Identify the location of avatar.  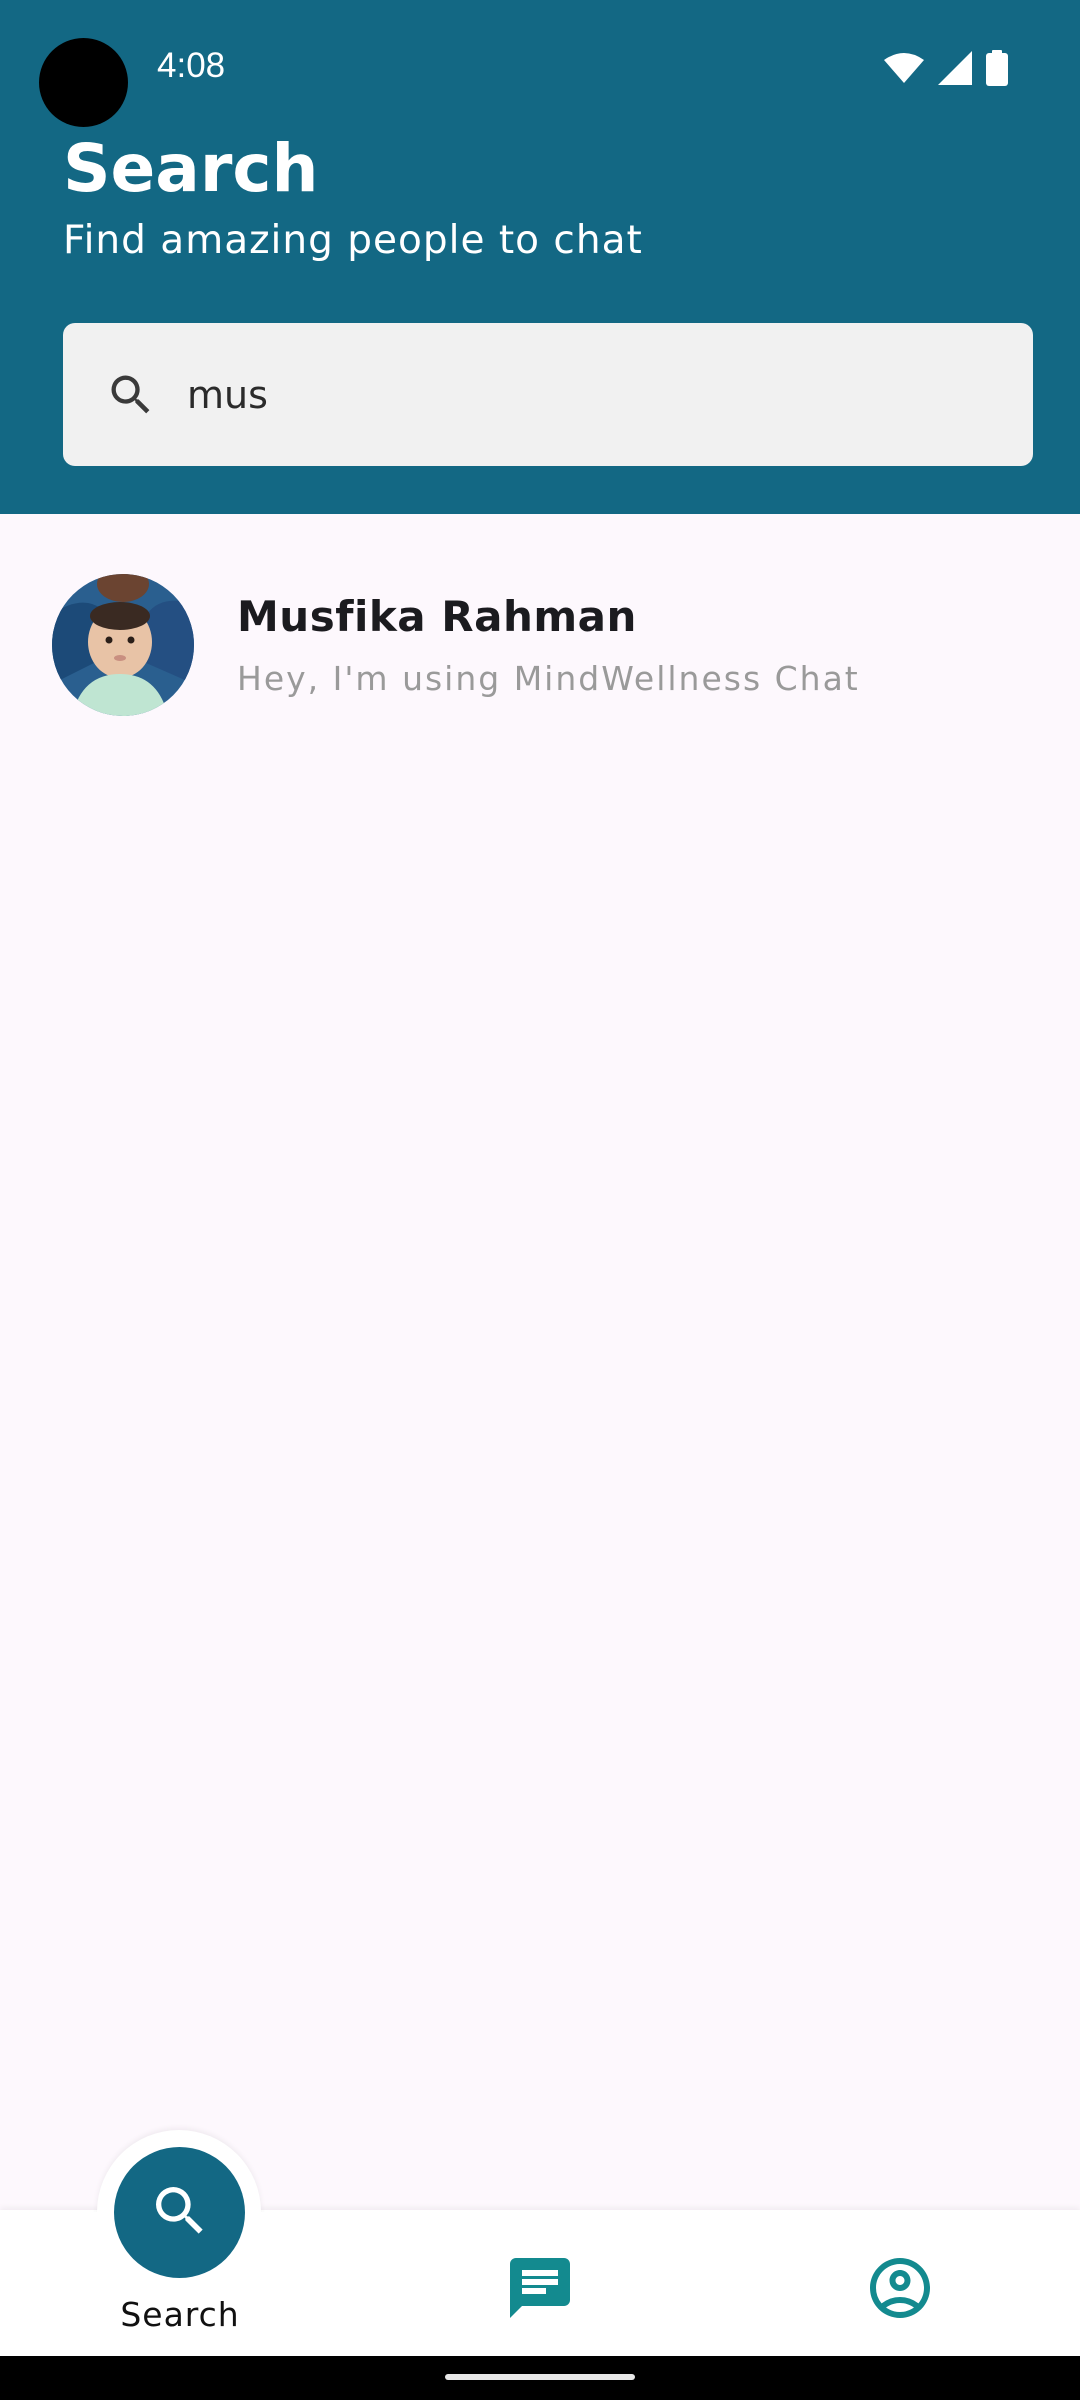
(123, 645).